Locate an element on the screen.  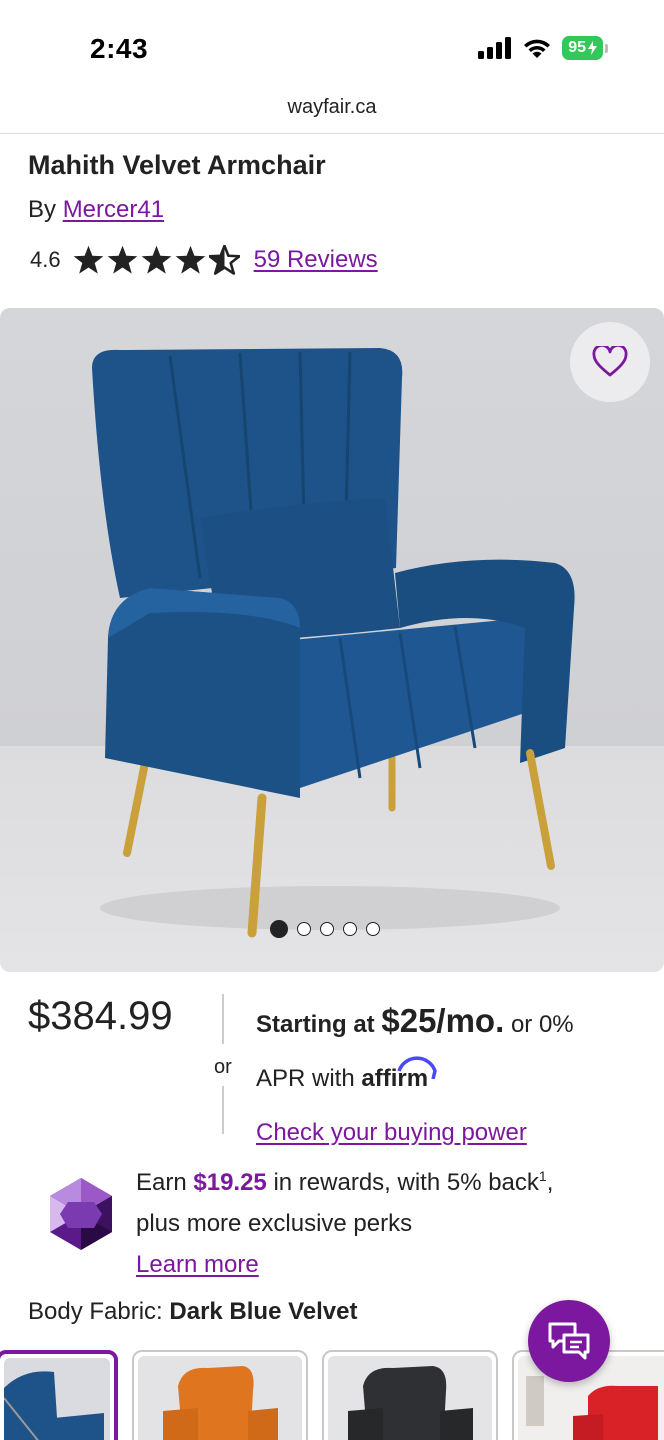
apr-text: or 0% is located at coordinates (542, 1024).